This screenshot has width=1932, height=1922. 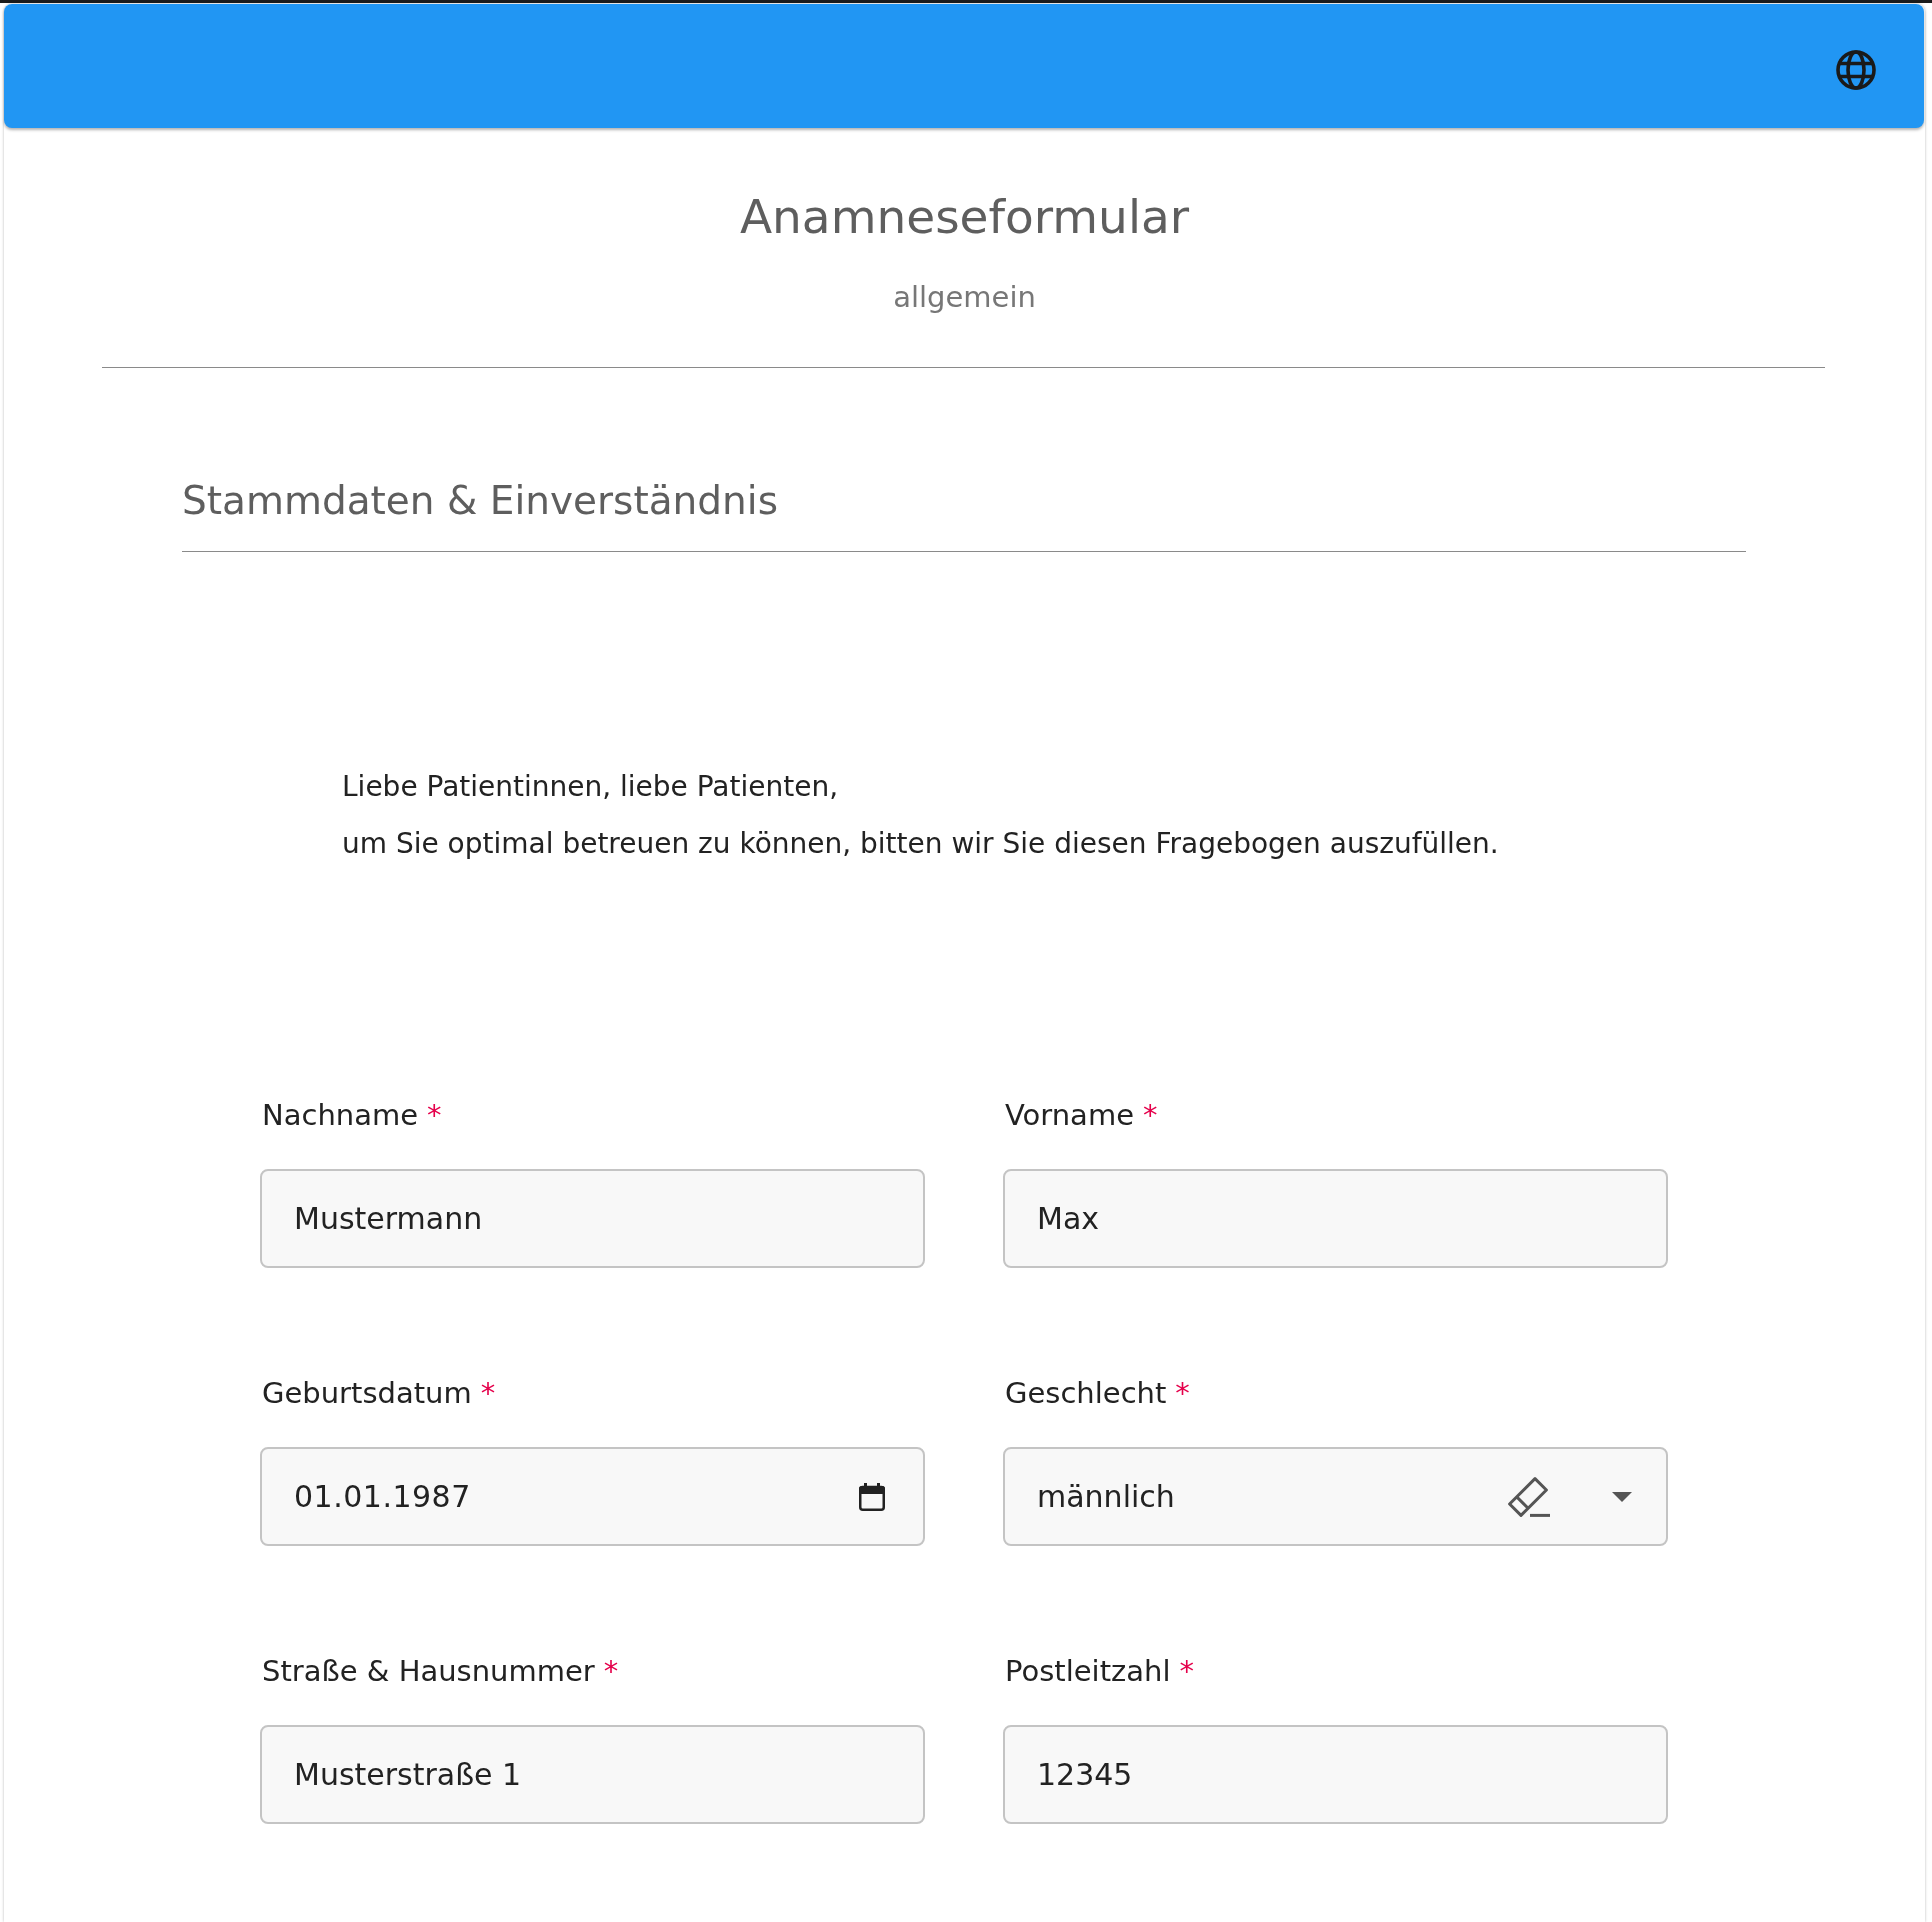 What do you see at coordinates (592, 1774) in the screenshot?
I see `input-field: Musterstraße 1` at bounding box center [592, 1774].